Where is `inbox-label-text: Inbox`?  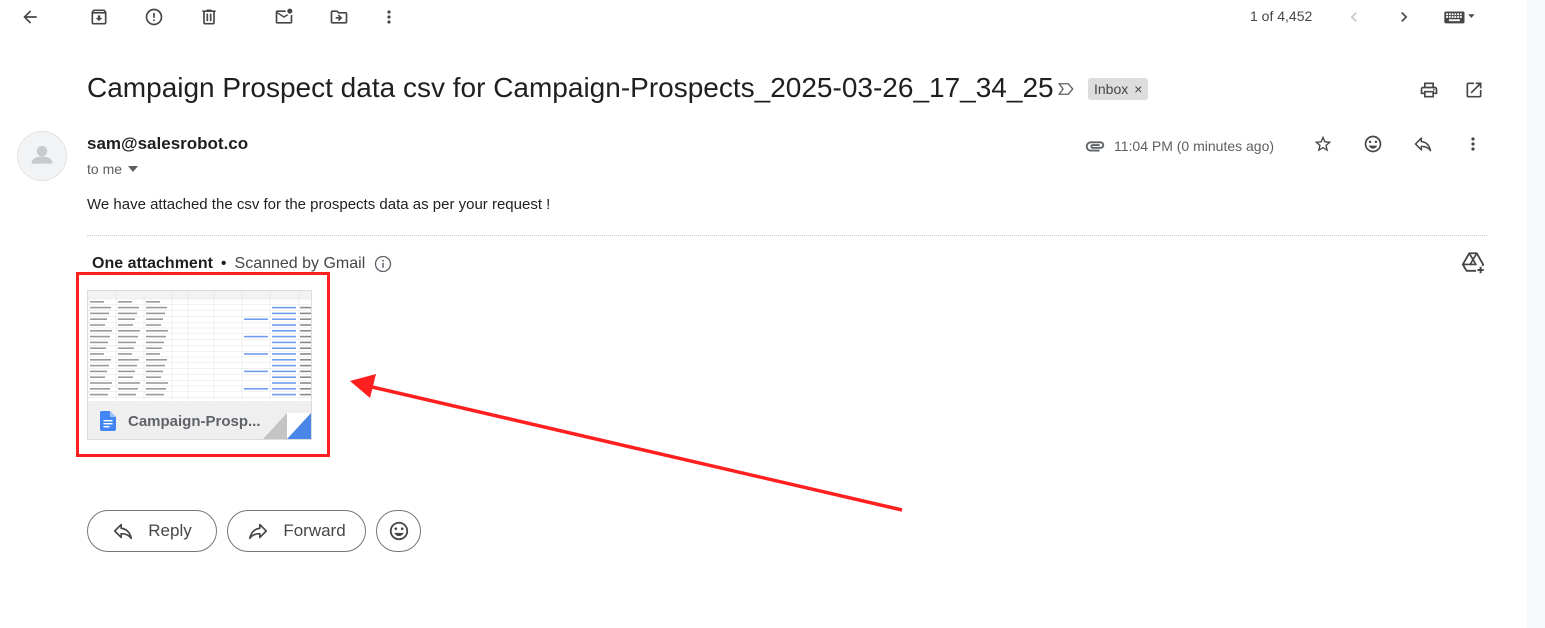
inbox-label-text: Inbox is located at coordinates (1111, 89).